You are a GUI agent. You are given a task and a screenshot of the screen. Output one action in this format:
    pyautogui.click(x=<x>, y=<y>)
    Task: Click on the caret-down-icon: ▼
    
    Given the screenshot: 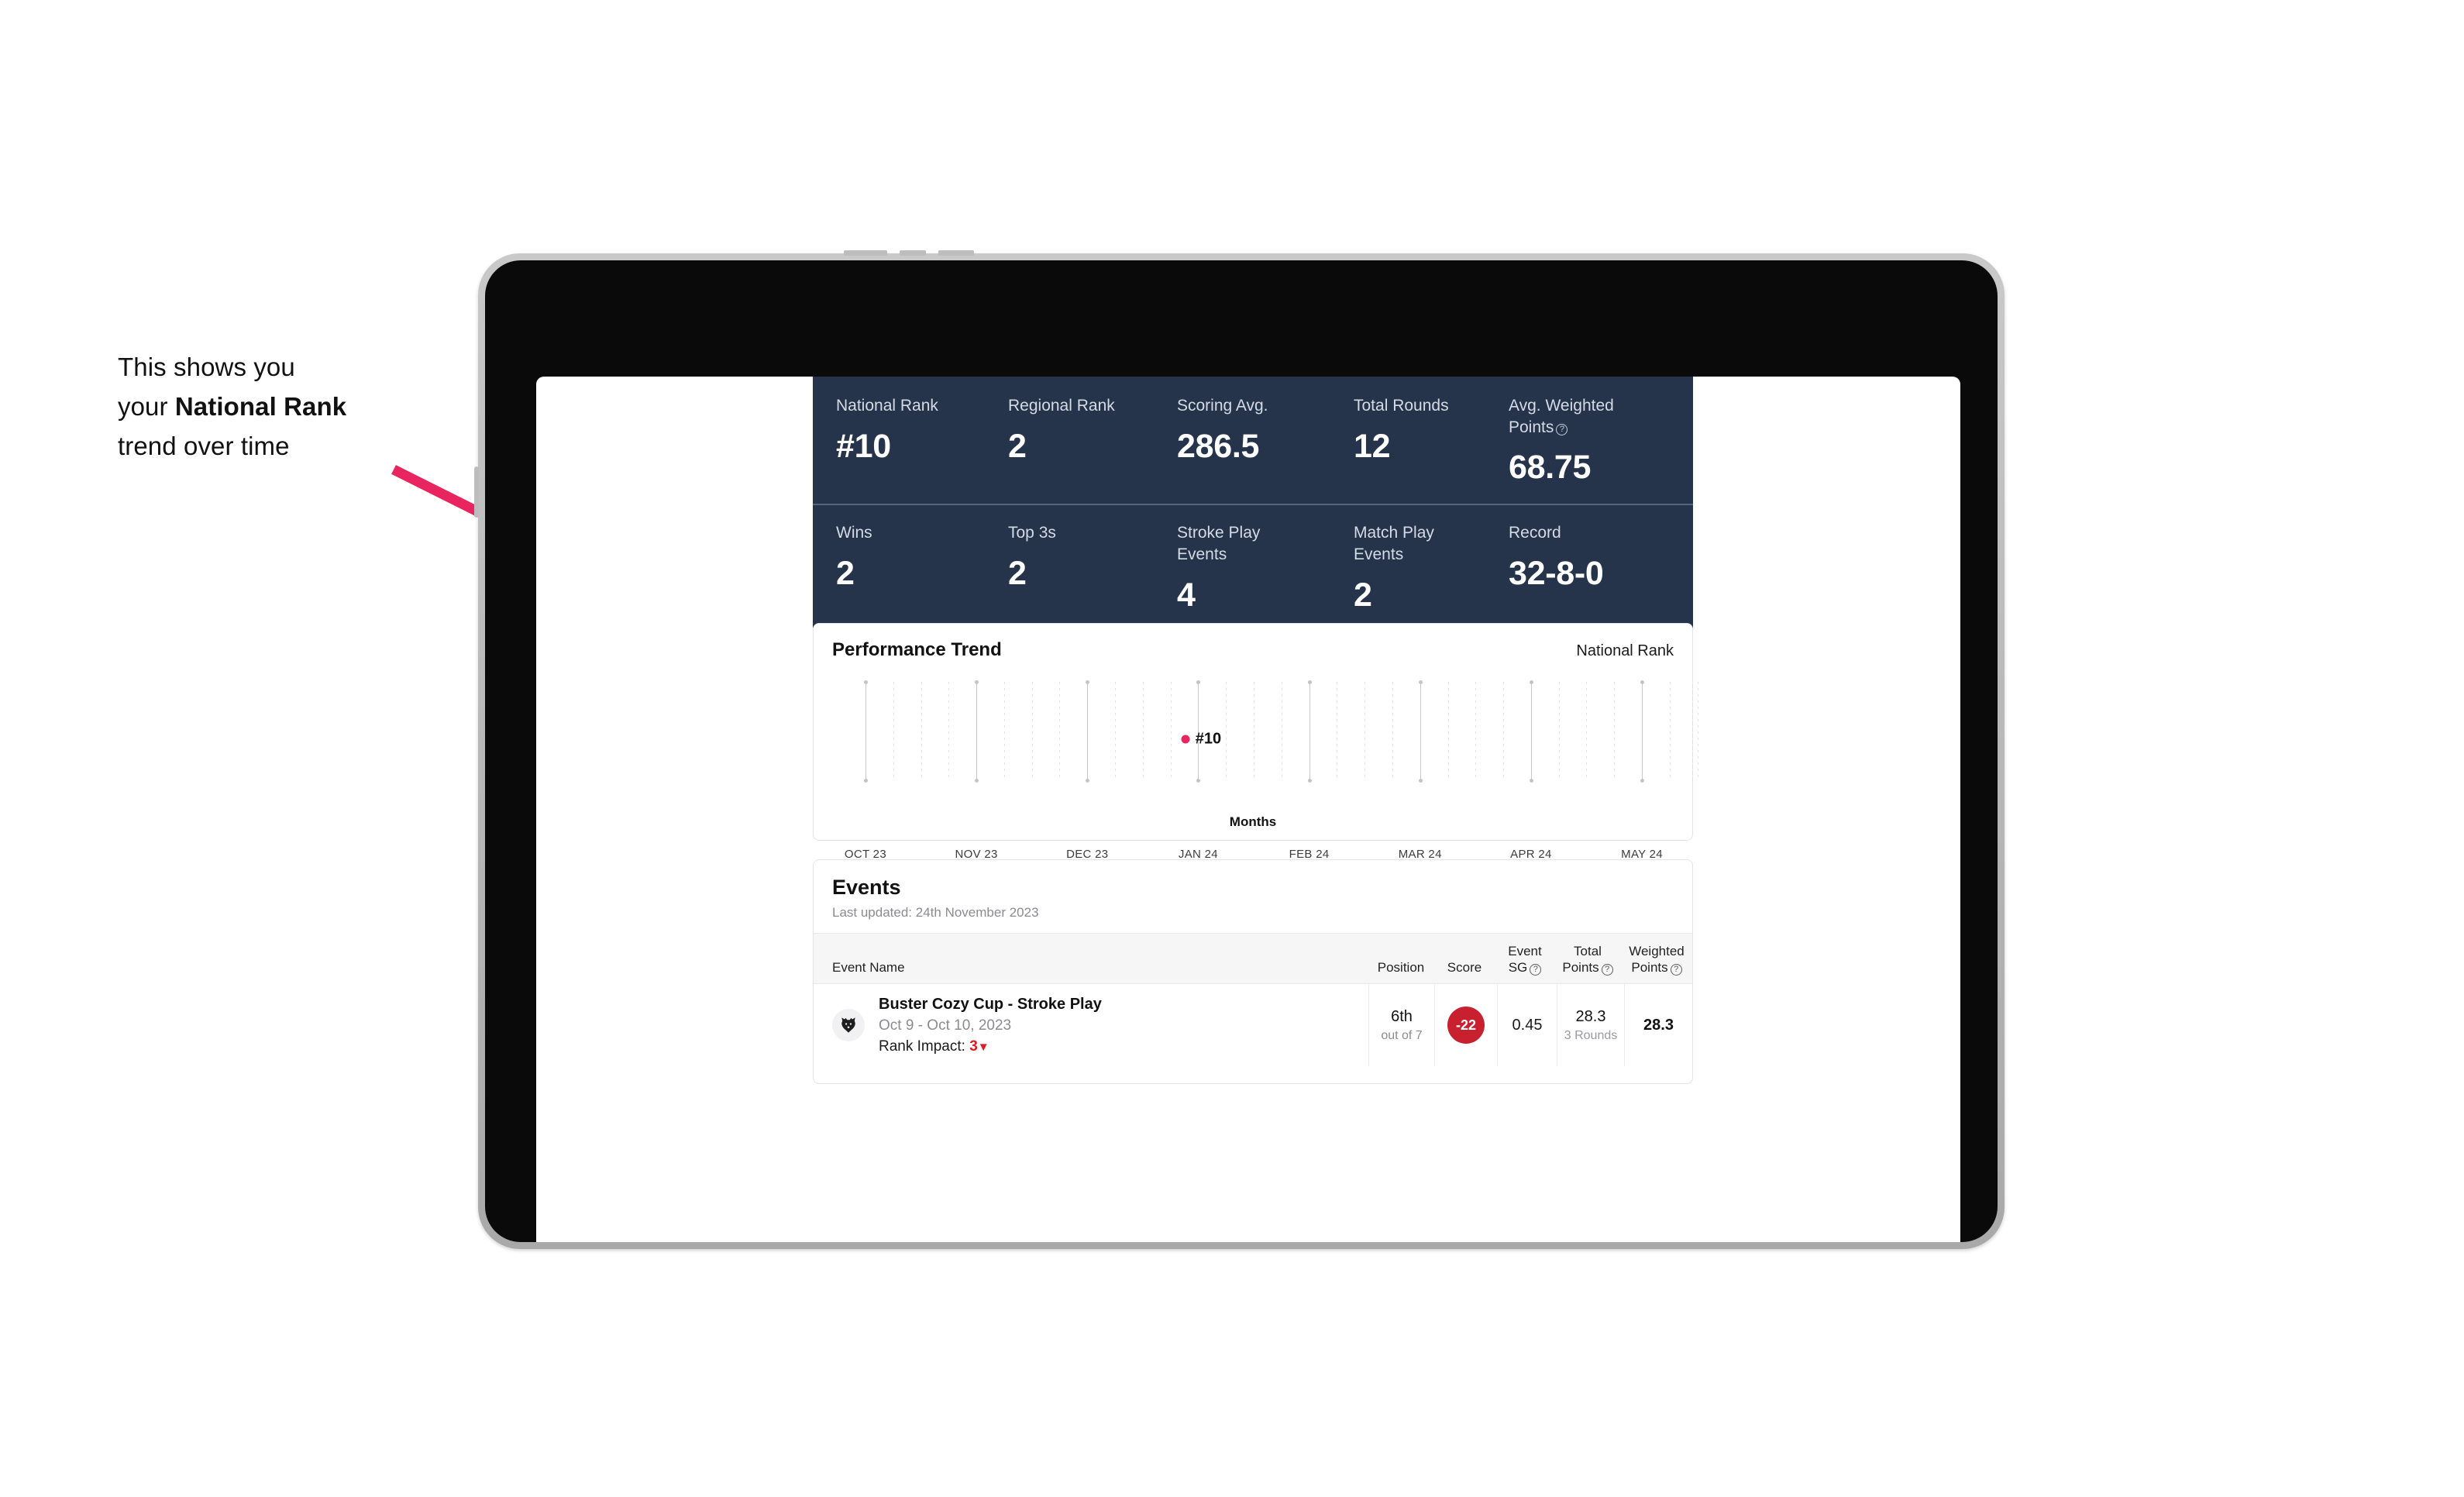 What is the action you would take?
    pyautogui.click(x=983, y=1047)
    